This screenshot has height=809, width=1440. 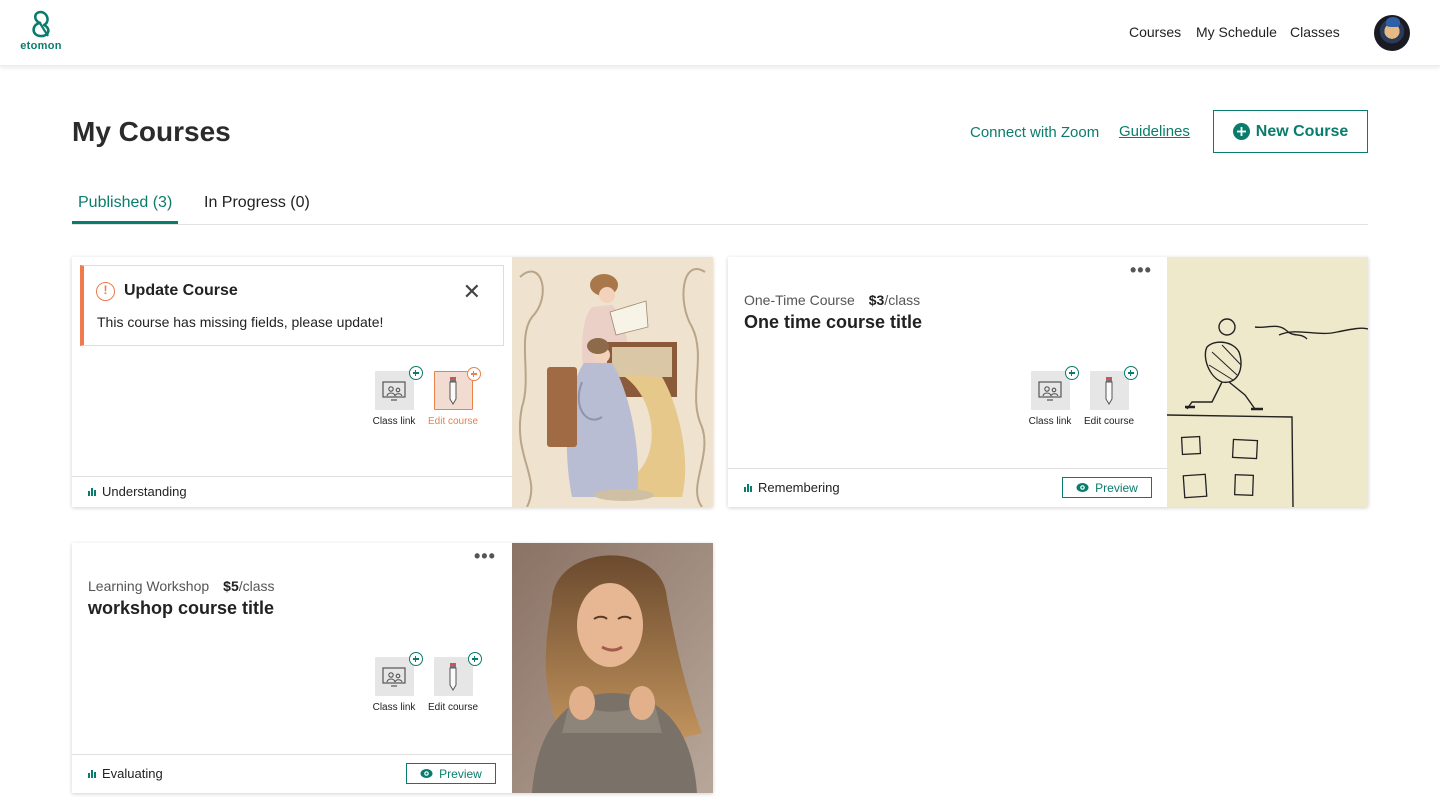 What do you see at coordinates (1241, 131) in the screenshot?
I see `plus-circle-icon` at bounding box center [1241, 131].